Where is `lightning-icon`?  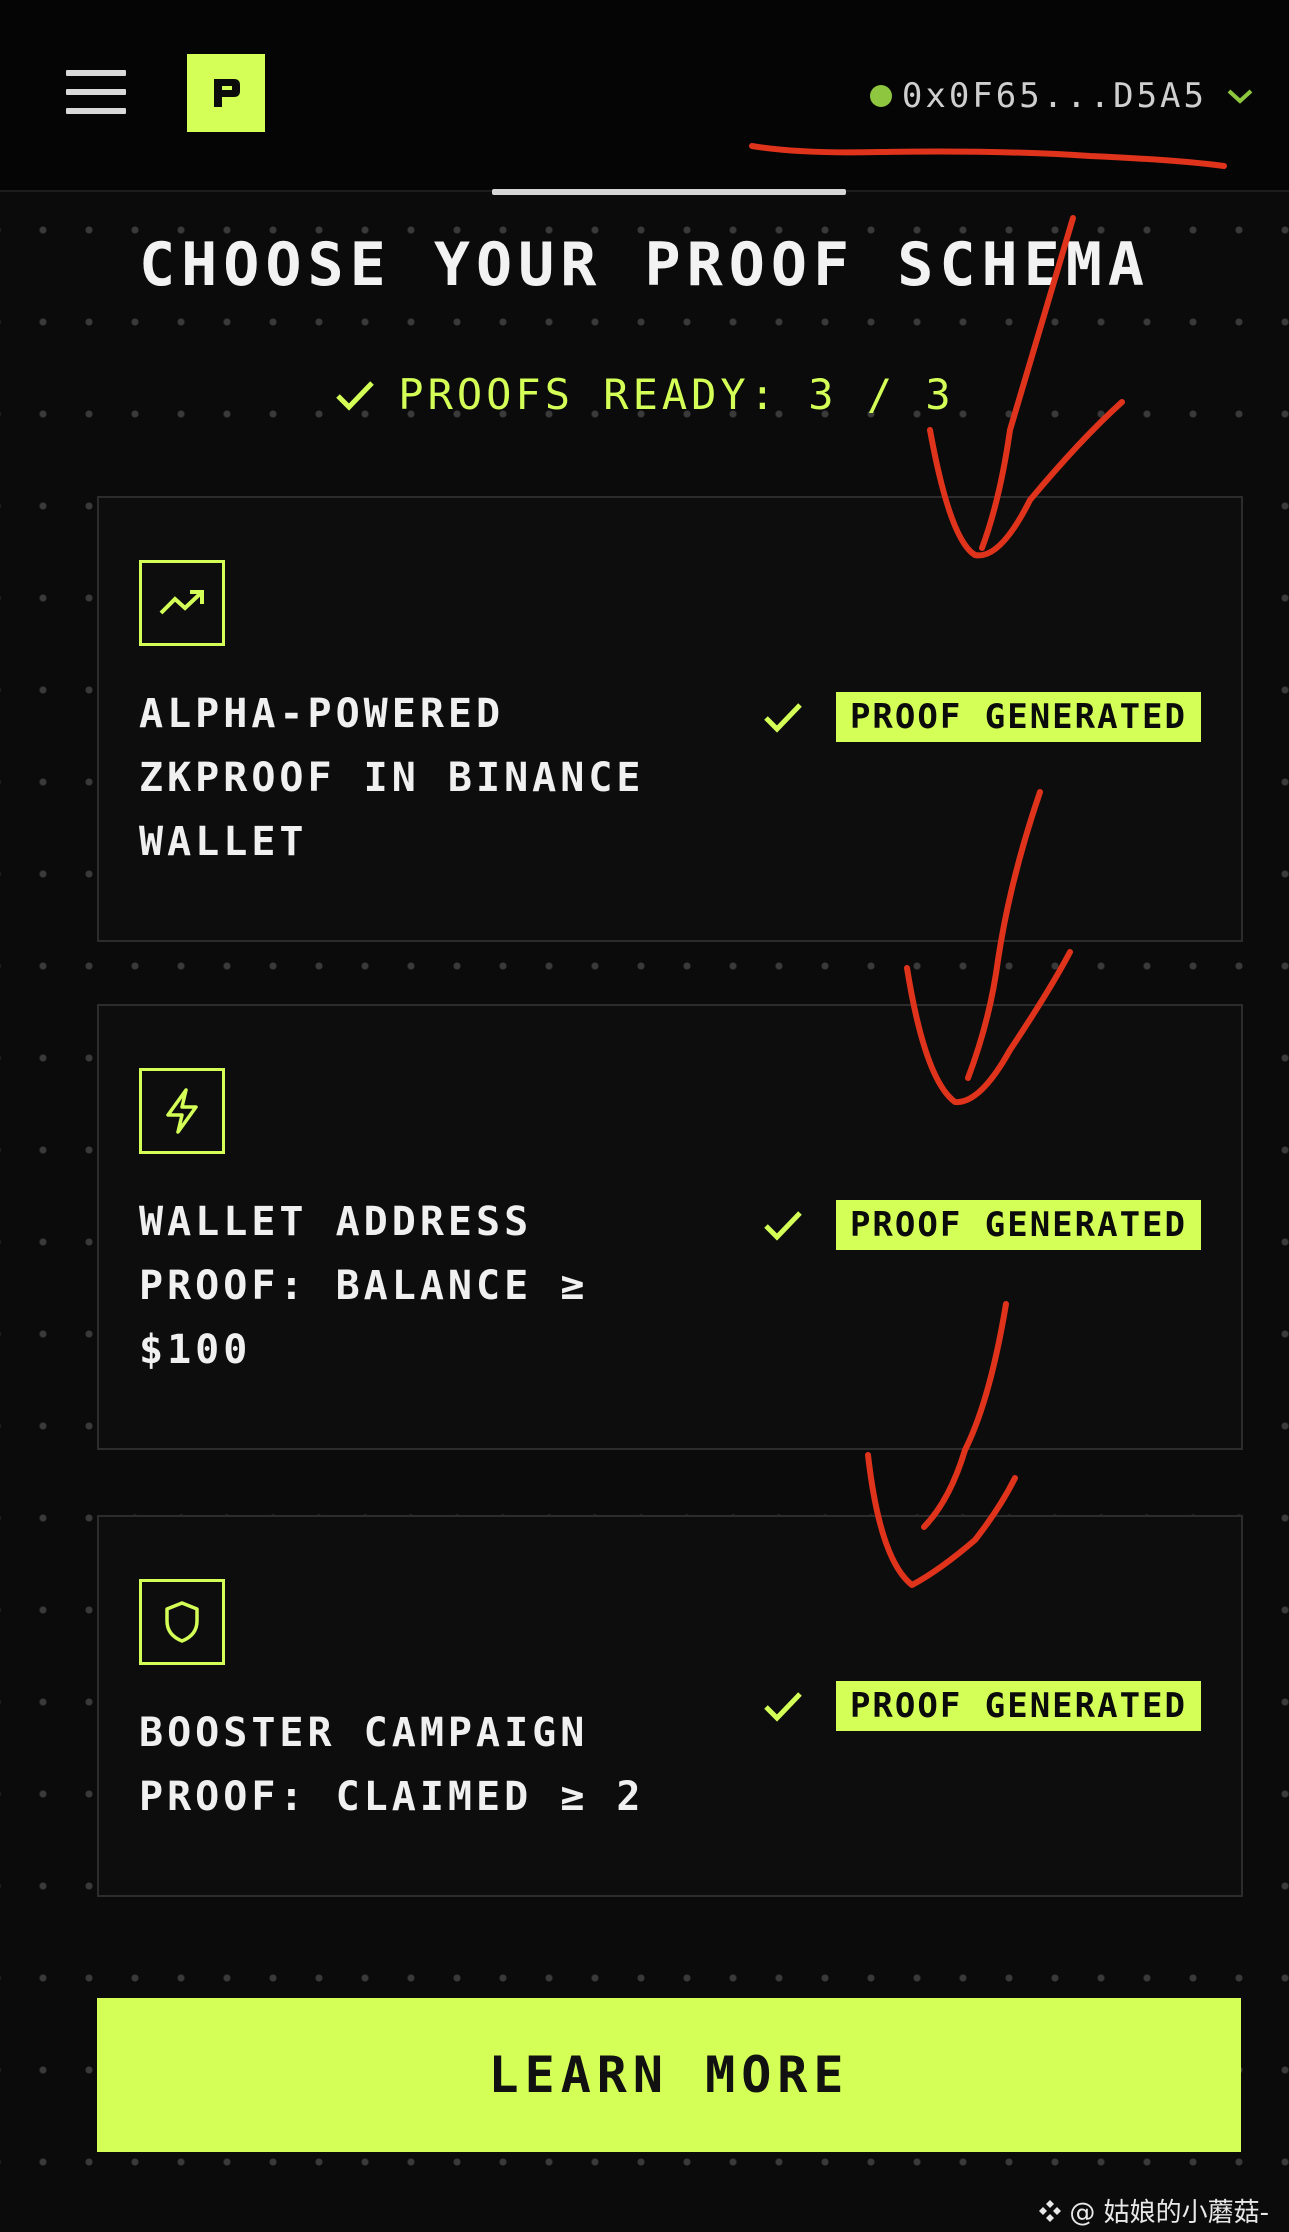 lightning-icon is located at coordinates (182, 1111).